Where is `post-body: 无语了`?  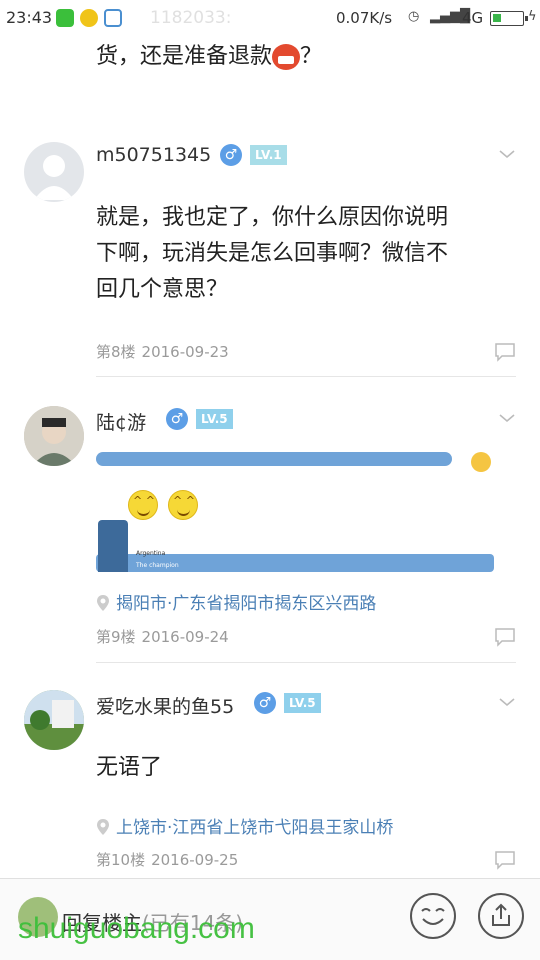 post-body: 无语了 is located at coordinates (129, 768).